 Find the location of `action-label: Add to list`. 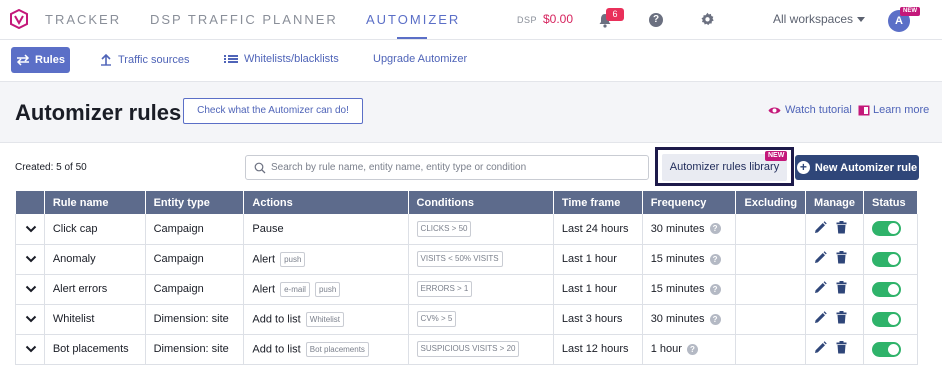

action-label: Add to list is located at coordinates (276, 348).